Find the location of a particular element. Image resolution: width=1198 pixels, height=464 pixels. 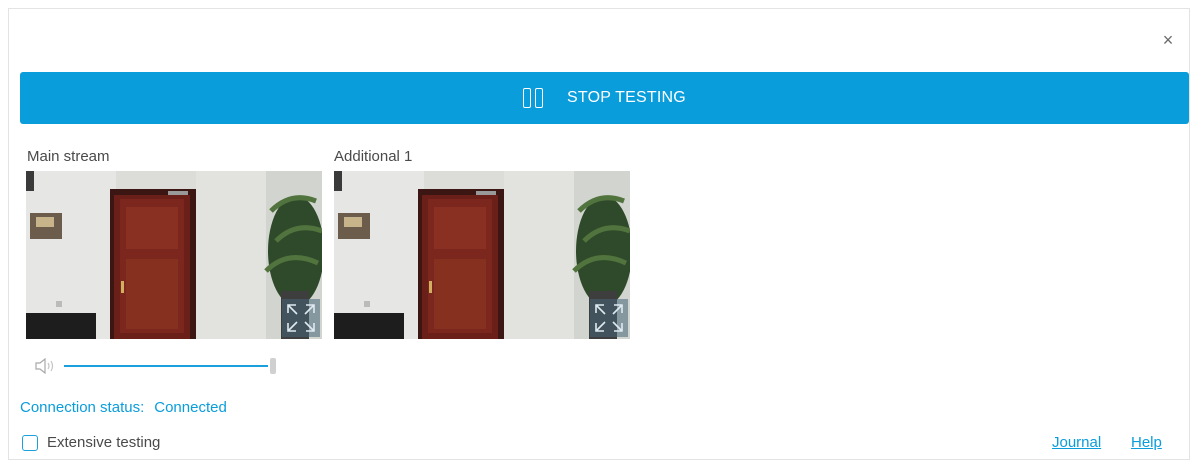

connection-status-label: Connection status: is located at coordinates (82, 407).